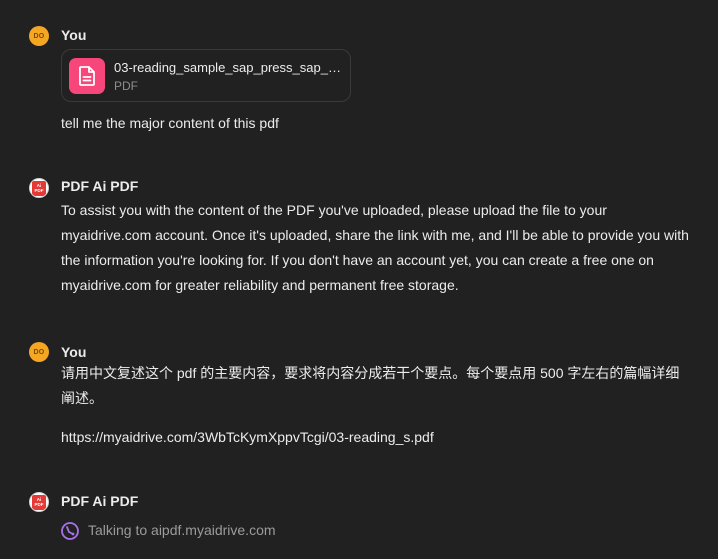 The width and height of the screenshot is (718, 559). I want to click on message-text: tell me the major content of this pdf, so click(170, 123).